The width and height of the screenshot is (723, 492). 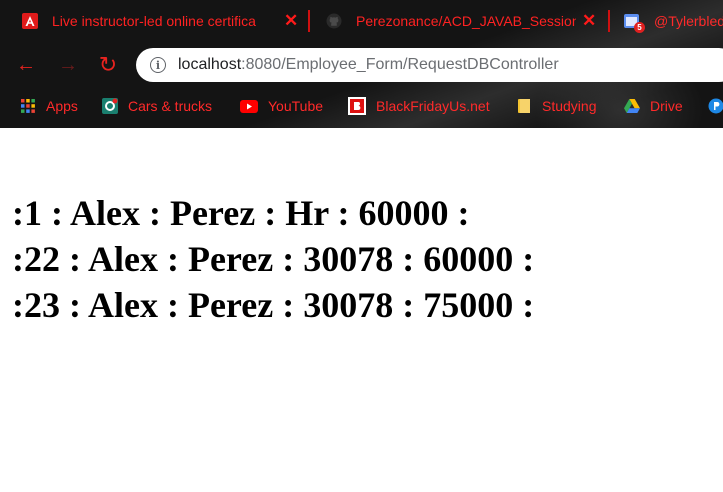 I want to click on bookmark-blackfridayus: BlackFridayUs.net, so click(x=419, y=106).